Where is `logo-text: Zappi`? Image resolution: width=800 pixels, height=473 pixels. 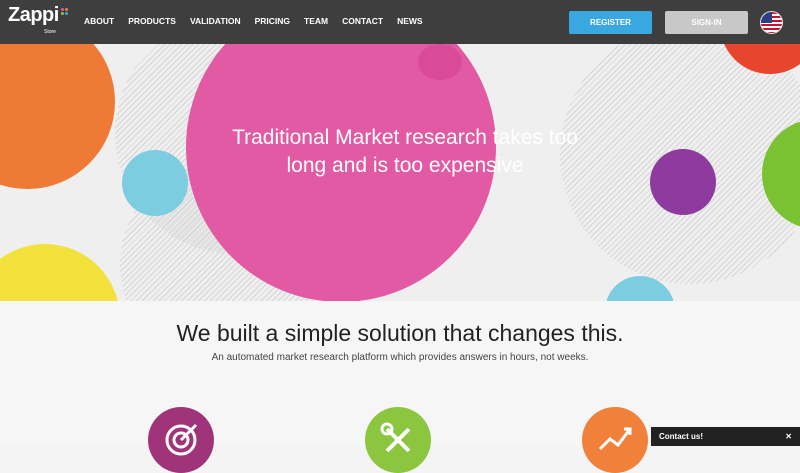 logo-text: Zappi is located at coordinates (33, 15).